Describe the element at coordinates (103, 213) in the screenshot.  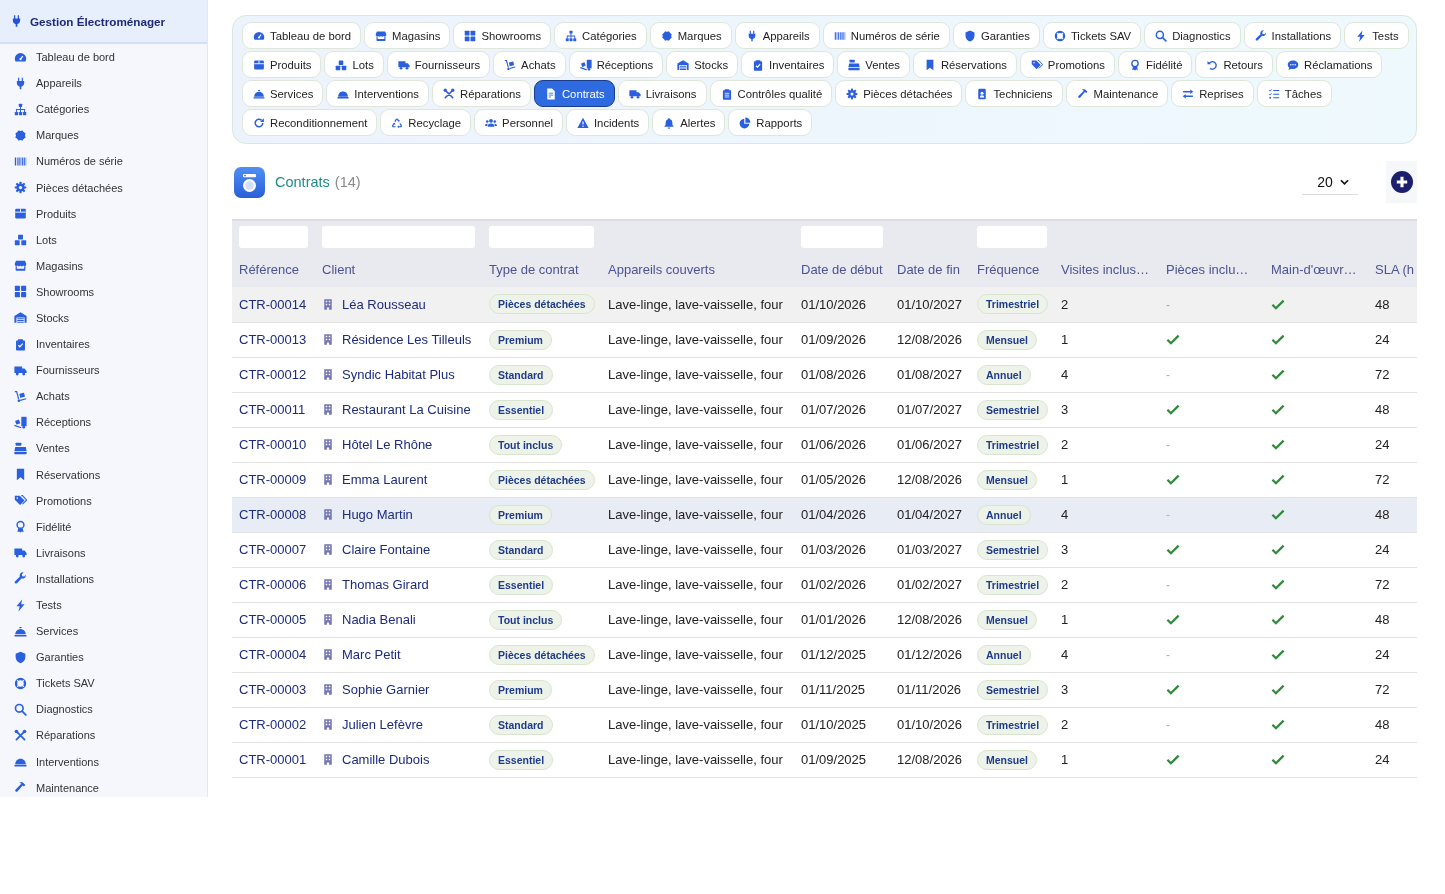
I see `sidebar-item: Produits` at that location.